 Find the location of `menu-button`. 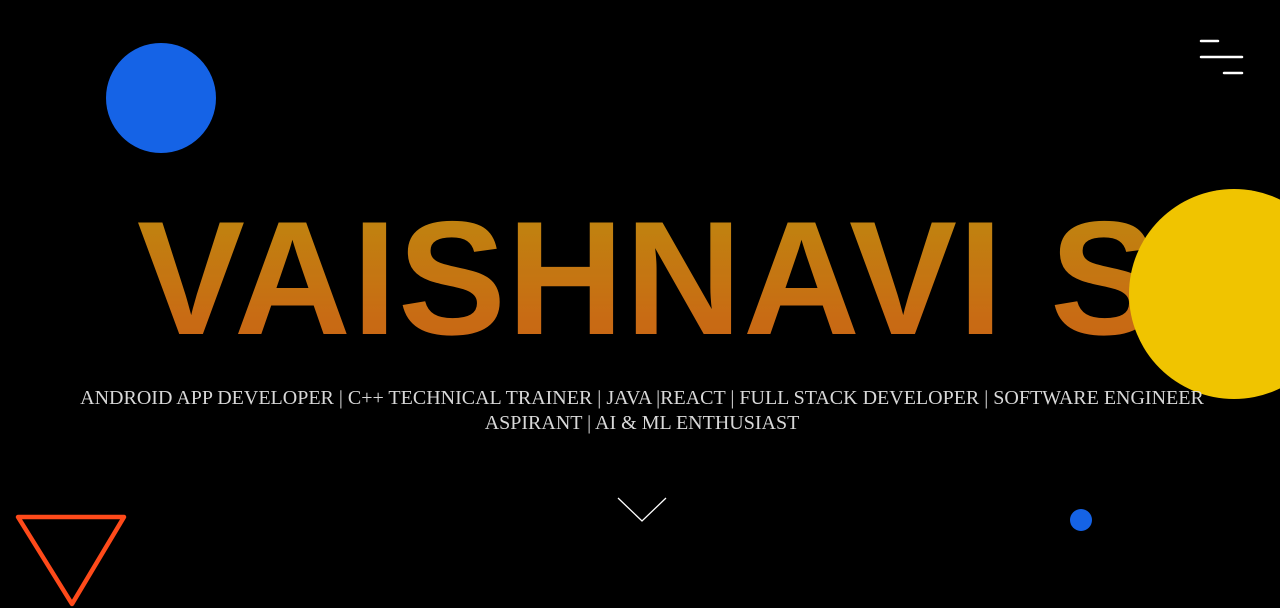

menu-button is located at coordinates (1222, 57).